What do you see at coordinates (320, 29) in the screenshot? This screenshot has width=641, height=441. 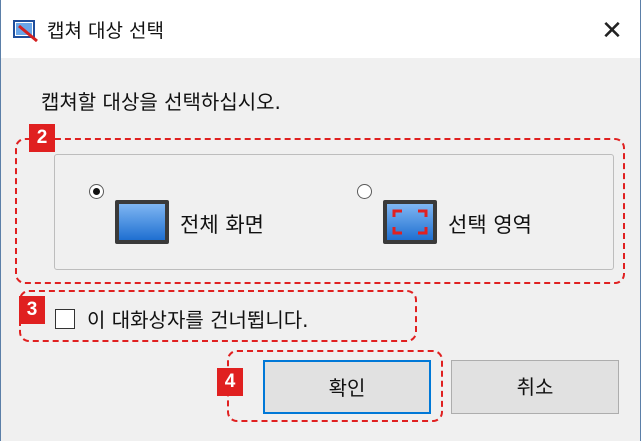 I see `title-bar: 캡쳐 대상 선택 ✕` at bounding box center [320, 29].